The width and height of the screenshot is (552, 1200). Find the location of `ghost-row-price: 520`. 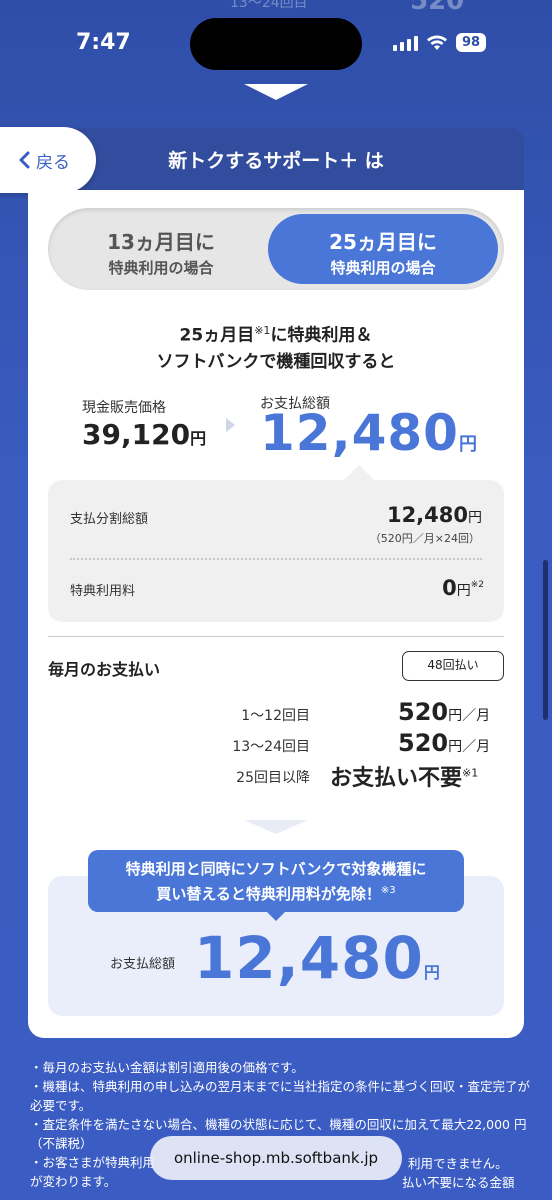

ghost-row-price: 520 is located at coordinates (437, 8).